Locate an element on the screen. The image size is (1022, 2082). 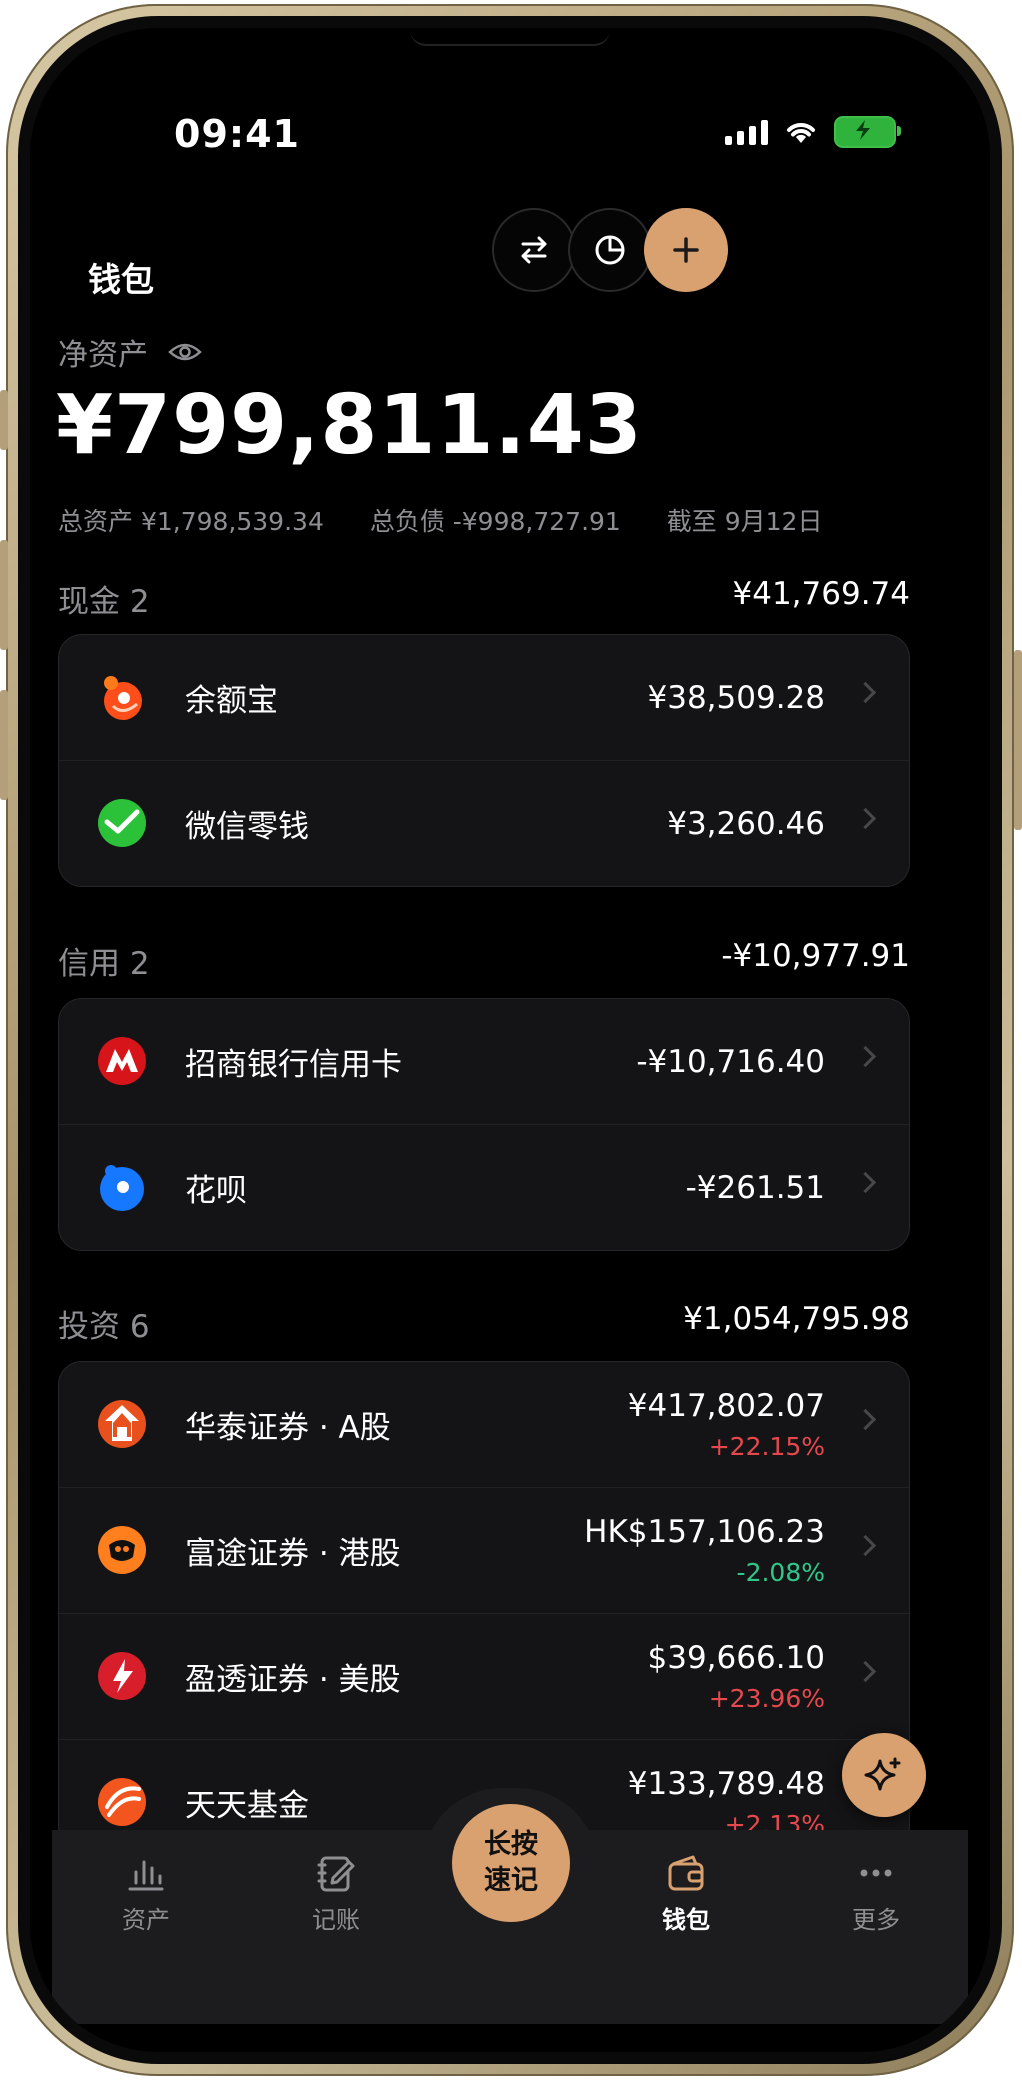
tab-bookkeeping: 记账 is located at coordinates (336, 1893).